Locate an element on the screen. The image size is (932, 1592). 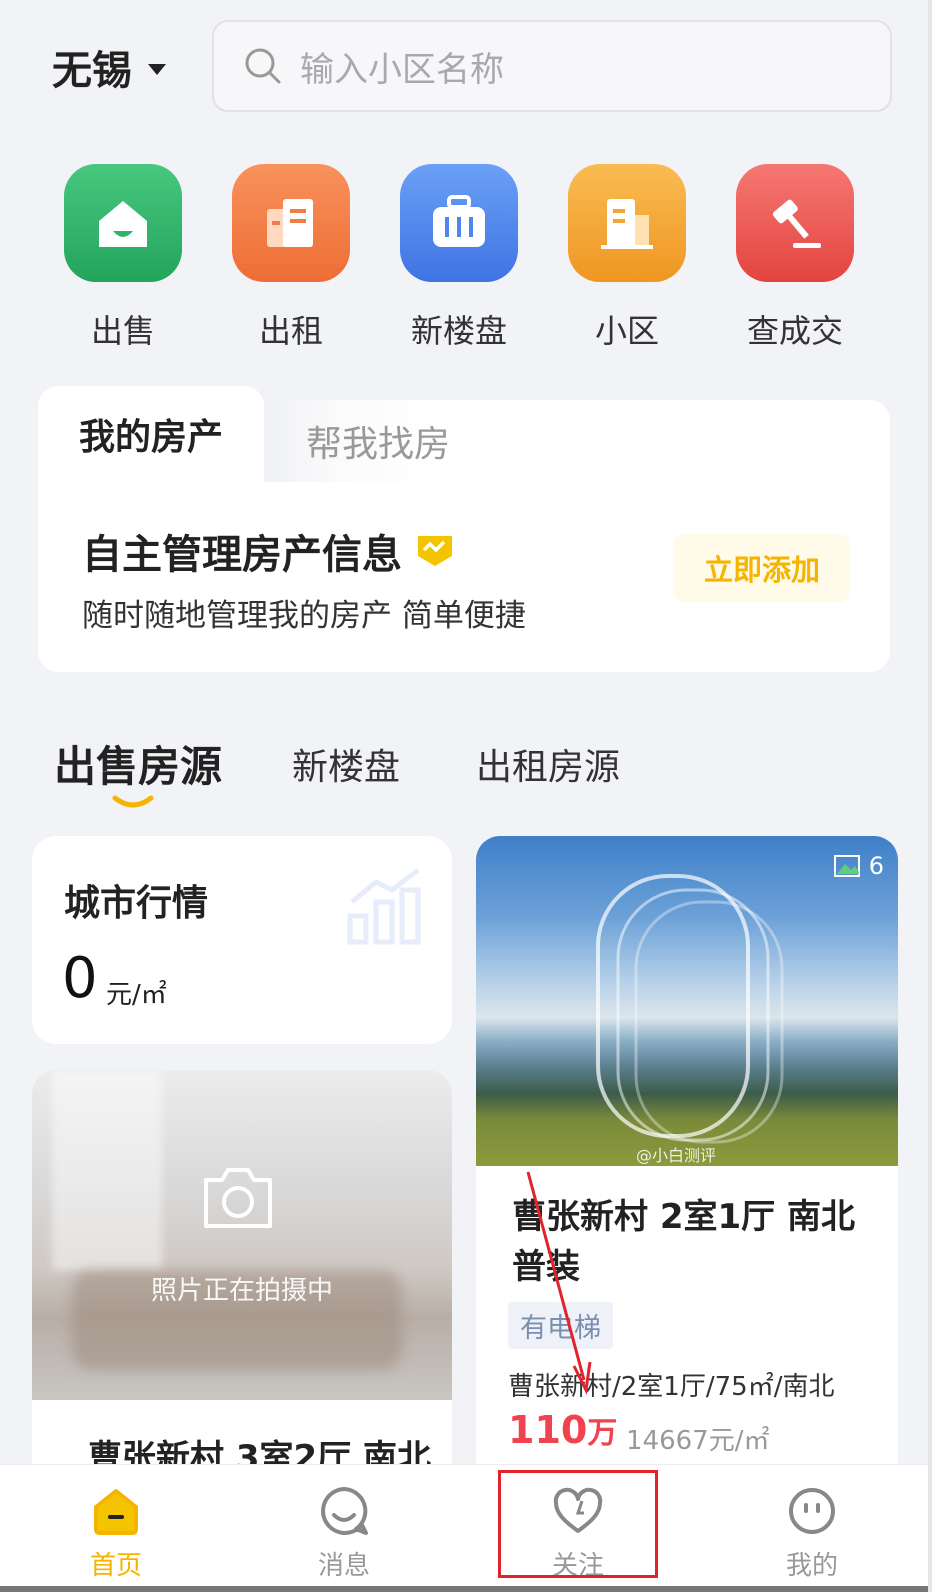
nav-label: 首页 is located at coordinates (115, 1566).